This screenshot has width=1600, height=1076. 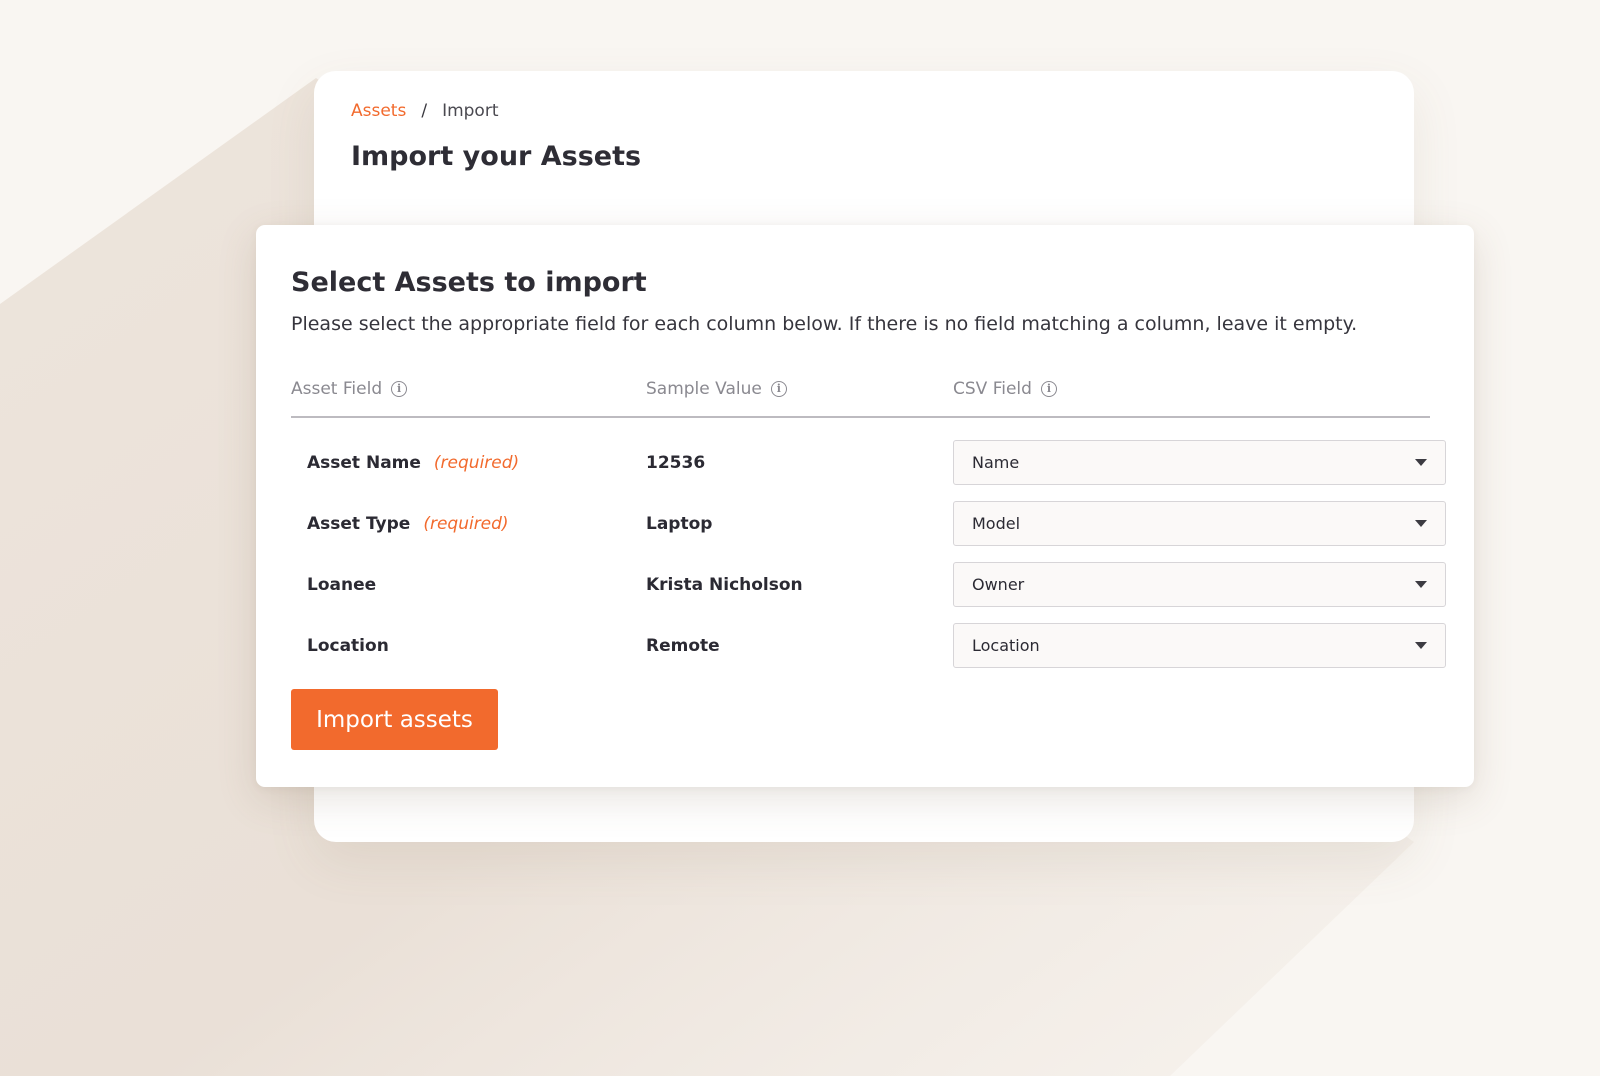 I want to click on column-header-asset-field: Asset Field i, so click(x=349, y=389).